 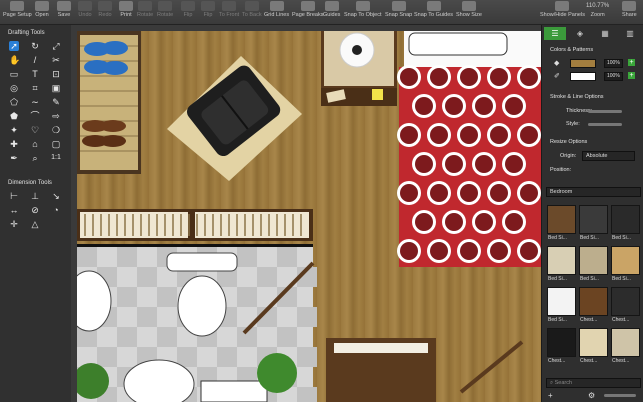 What do you see at coordinates (359, 68) in the screenshot?
I see `nightstand-with-lamp` at bounding box center [359, 68].